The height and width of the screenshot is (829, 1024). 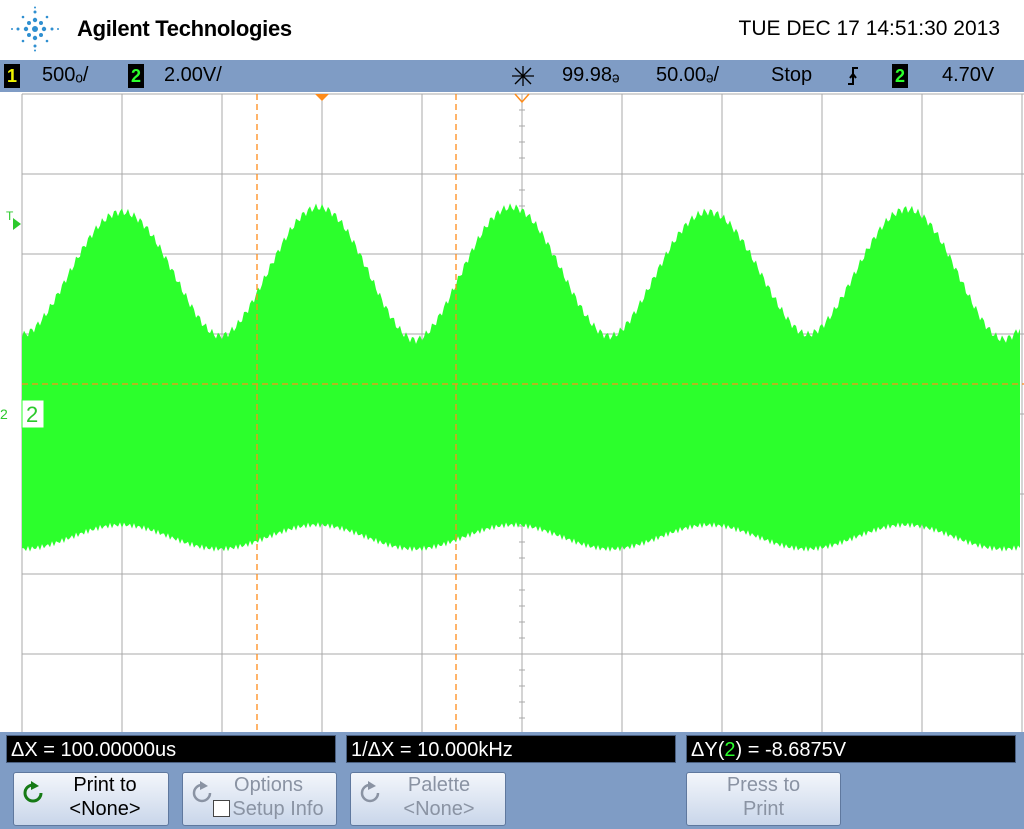 I want to click on channel-2-scale: 2.00V/, so click(x=193, y=75).